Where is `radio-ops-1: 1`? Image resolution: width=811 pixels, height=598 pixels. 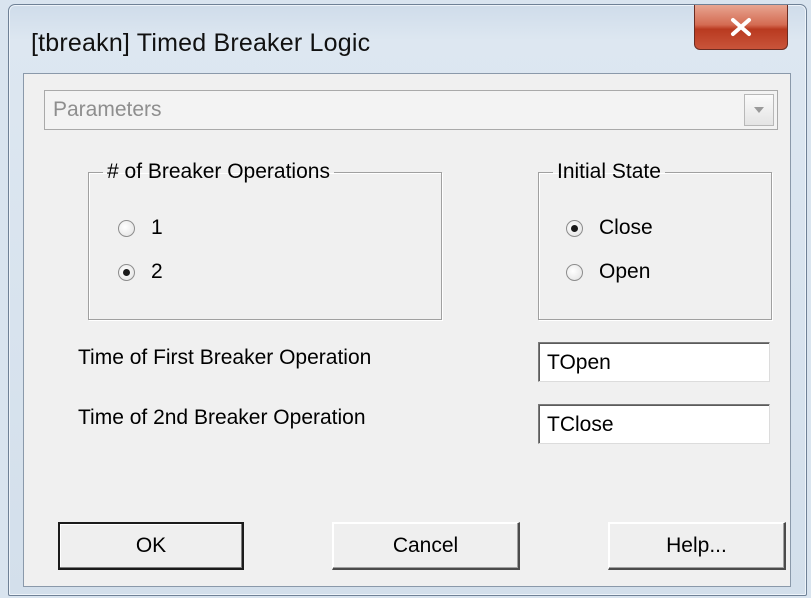 radio-ops-1: 1 is located at coordinates (140, 228).